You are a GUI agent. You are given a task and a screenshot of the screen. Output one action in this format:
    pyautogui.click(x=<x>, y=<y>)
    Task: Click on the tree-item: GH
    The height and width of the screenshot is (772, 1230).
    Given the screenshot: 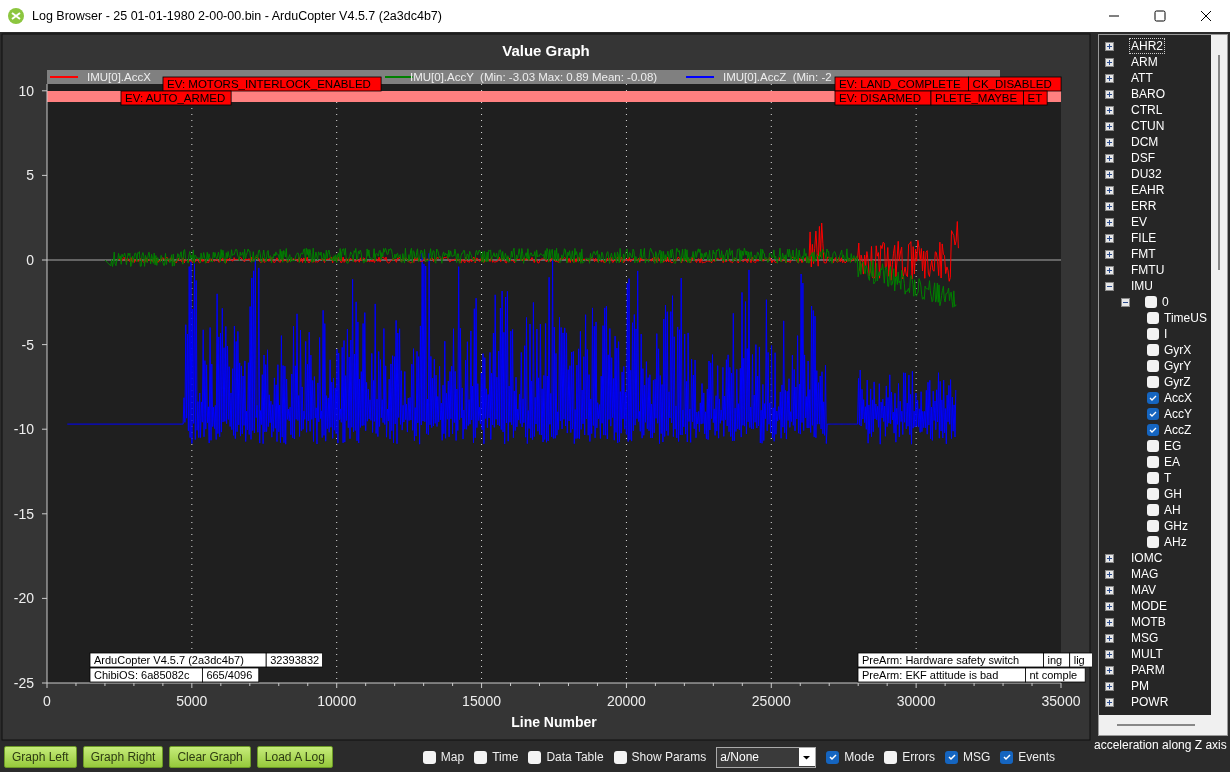 What is the action you would take?
    pyautogui.click(x=1173, y=494)
    